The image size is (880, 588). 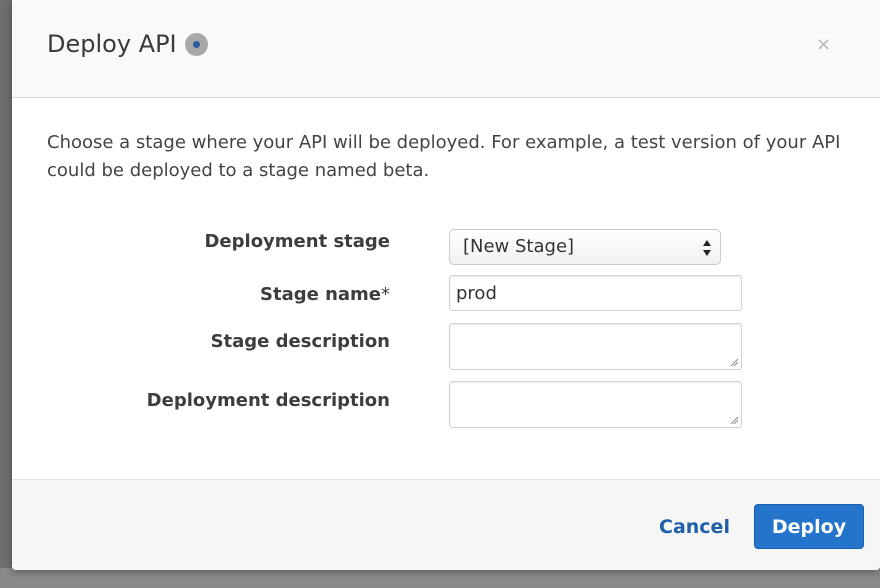 I want to click on dialog-title: Deploy API, so click(x=112, y=44).